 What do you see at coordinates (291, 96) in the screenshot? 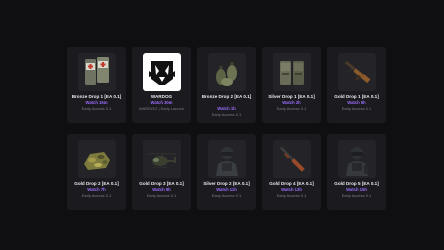
I see `drop-title: Silver Drop 1 [EA 0.1]` at bounding box center [291, 96].